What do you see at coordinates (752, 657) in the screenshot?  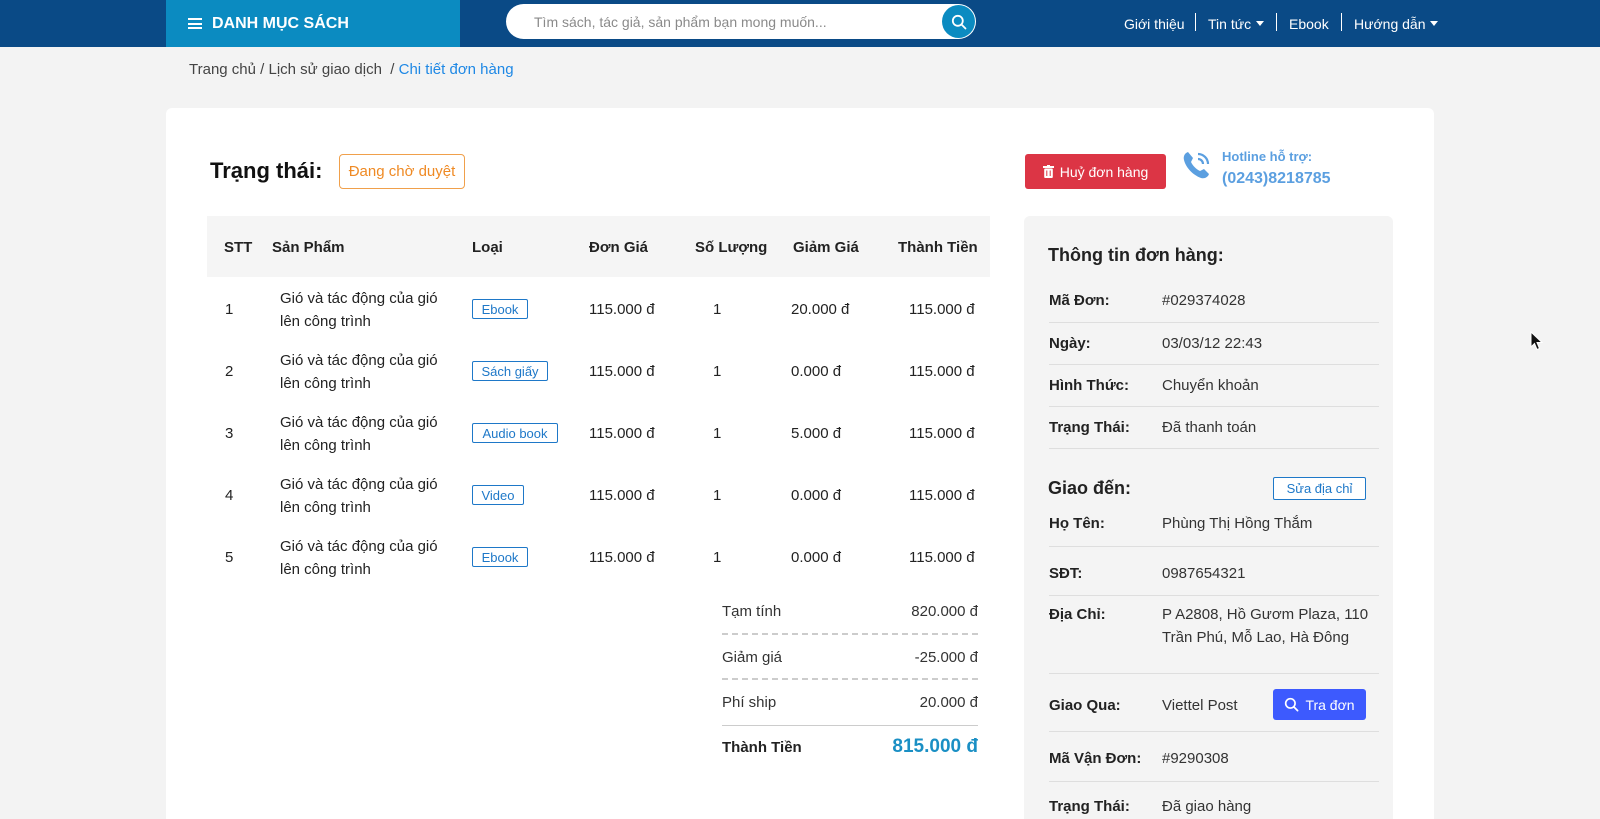 I see `discount-label: Giảm giá` at bounding box center [752, 657].